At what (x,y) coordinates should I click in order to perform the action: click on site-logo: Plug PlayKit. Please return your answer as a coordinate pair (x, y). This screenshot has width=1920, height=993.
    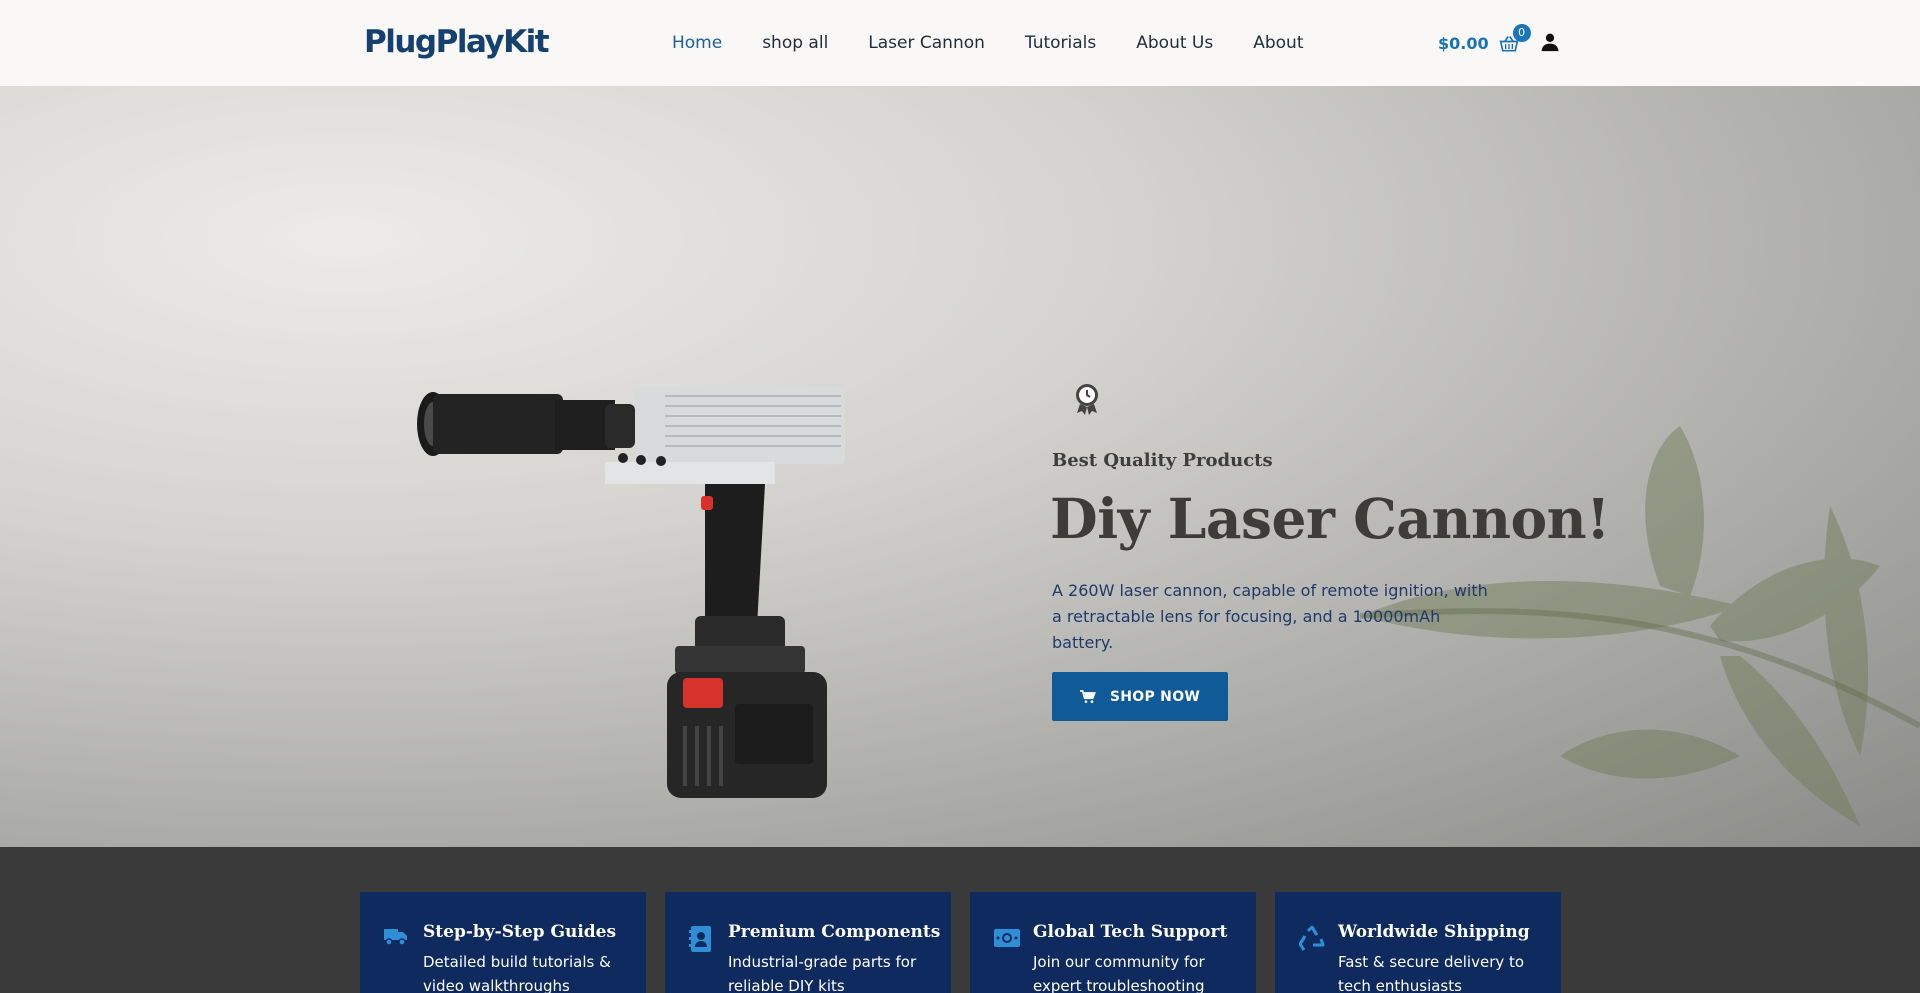
    Looking at the image, I should click on (457, 42).